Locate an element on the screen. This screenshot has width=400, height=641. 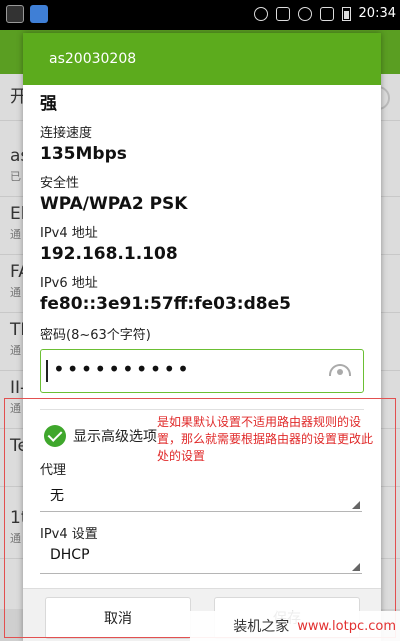
status-bar: 20:34 is located at coordinates (200, 15).